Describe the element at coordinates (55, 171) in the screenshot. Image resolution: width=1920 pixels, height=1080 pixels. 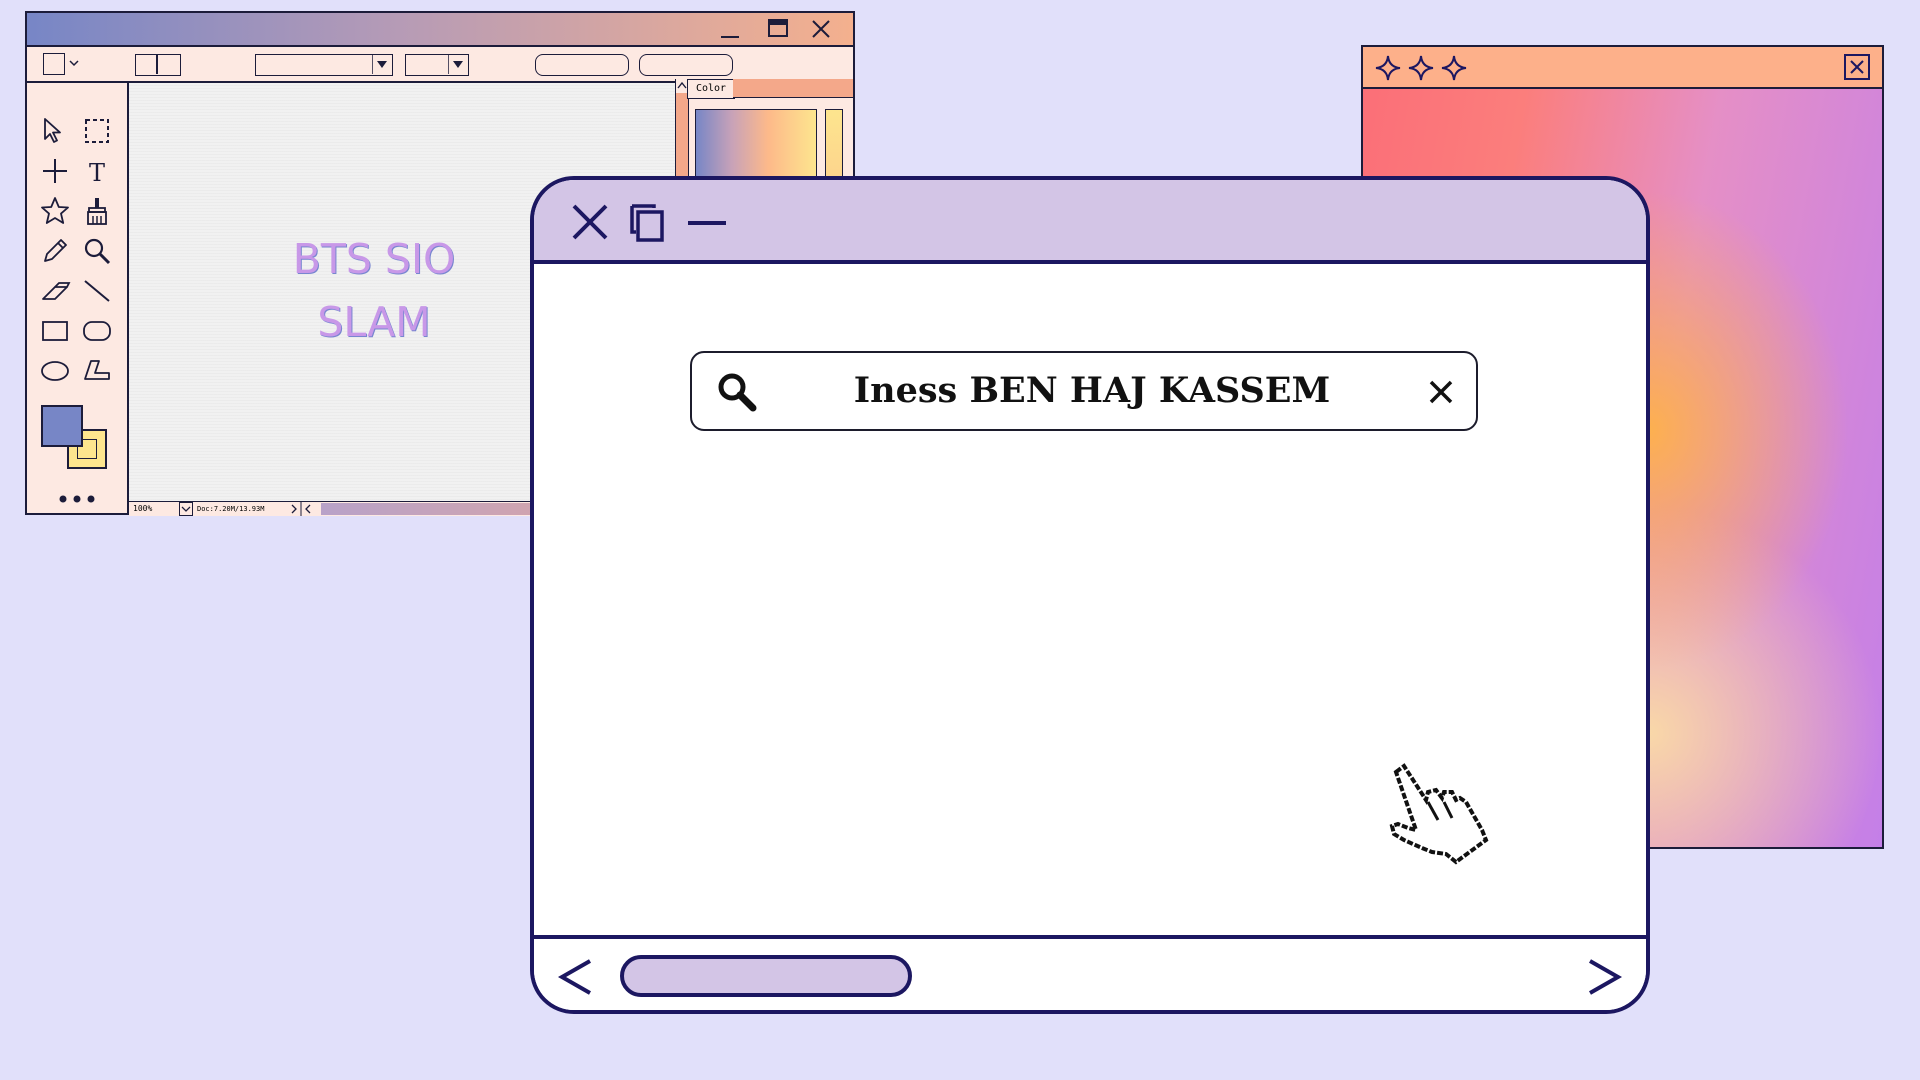
I see `crosshair-tool-icon` at that location.